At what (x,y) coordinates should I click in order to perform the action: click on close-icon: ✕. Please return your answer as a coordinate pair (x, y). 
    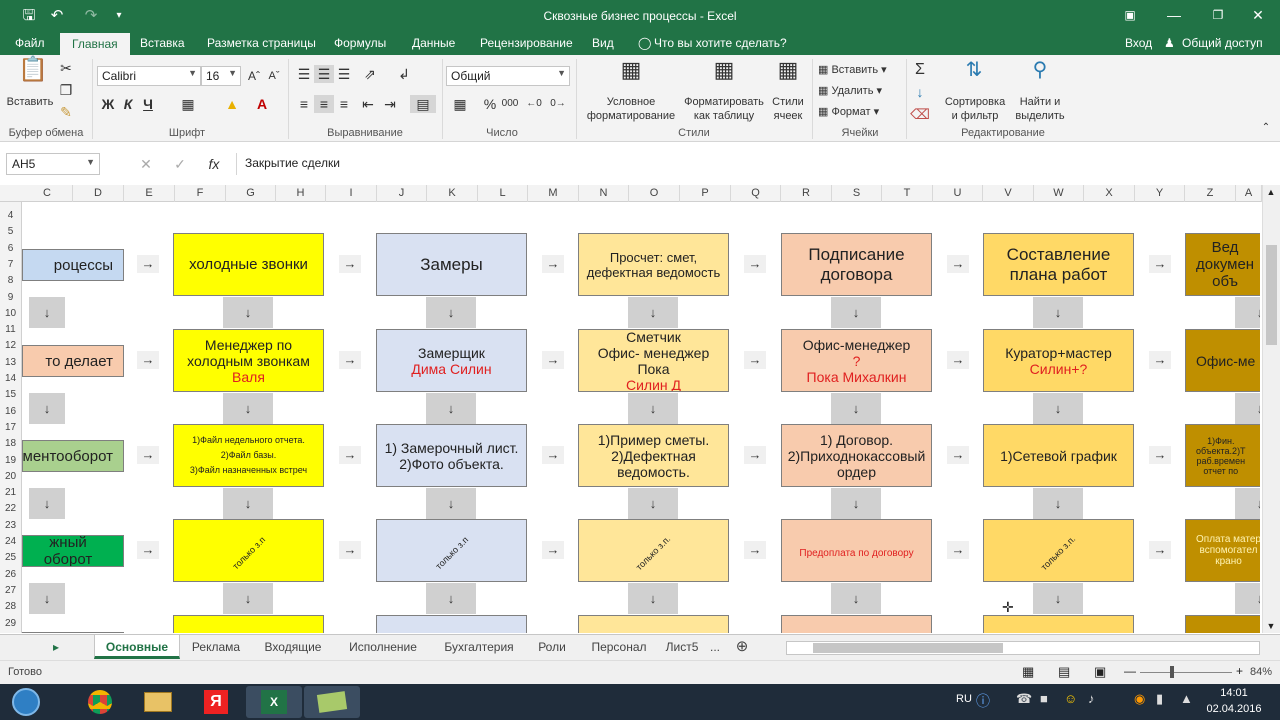
    Looking at the image, I should click on (1258, 16).